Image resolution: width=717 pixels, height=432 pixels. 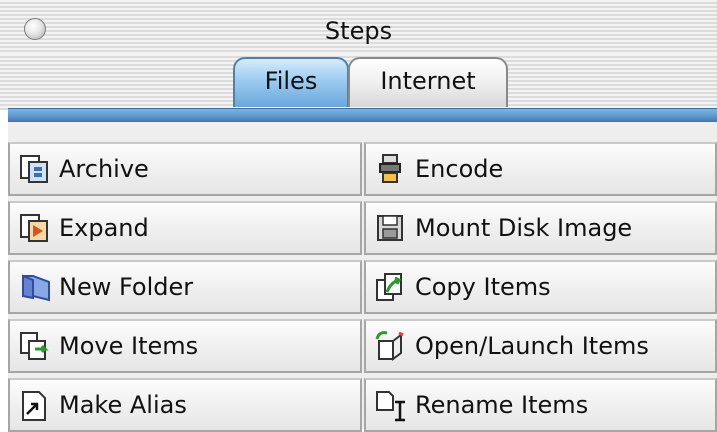 I want to click on step-mount-disk-image-button: Mount Disk Image, so click(x=540, y=228).